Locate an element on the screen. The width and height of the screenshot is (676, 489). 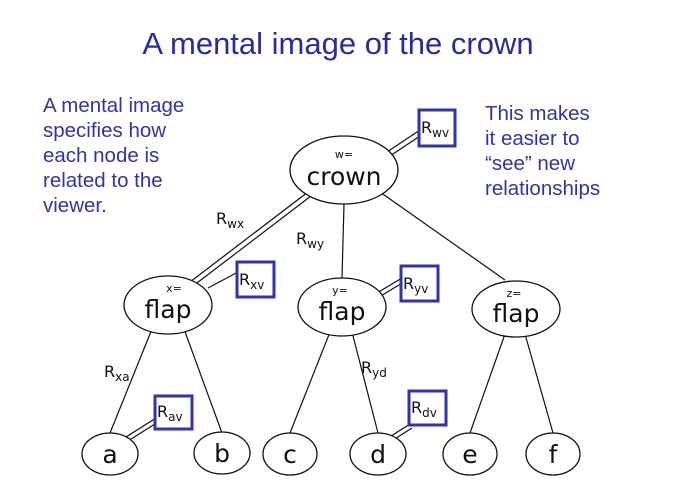
node-e-word: e is located at coordinates (469, 454).